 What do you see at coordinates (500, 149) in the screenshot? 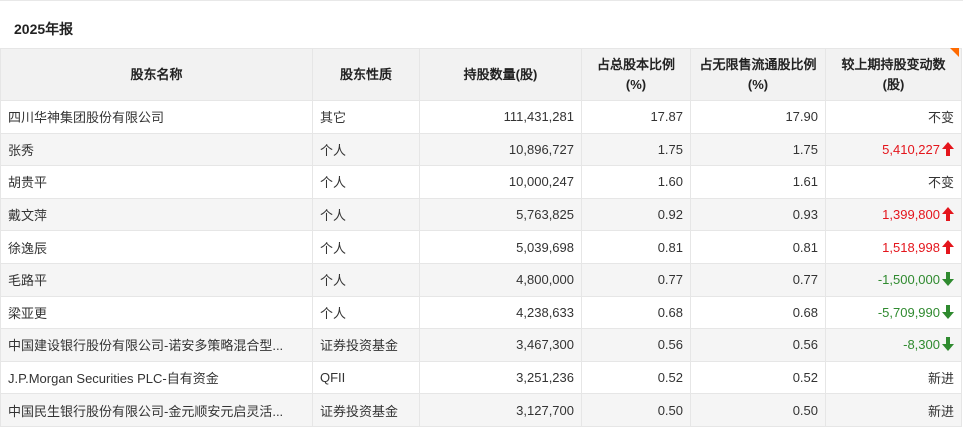
I see `shares-cell: 10,896,727` at bounding box center [500, 149].